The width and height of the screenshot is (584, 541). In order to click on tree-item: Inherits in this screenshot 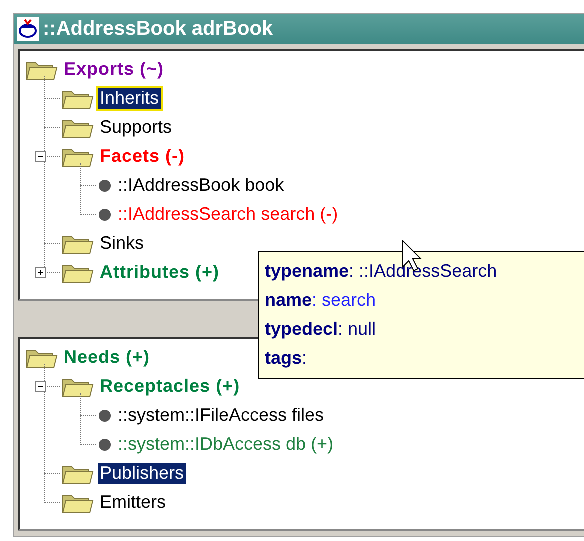, I will do `click(130, 98)`.